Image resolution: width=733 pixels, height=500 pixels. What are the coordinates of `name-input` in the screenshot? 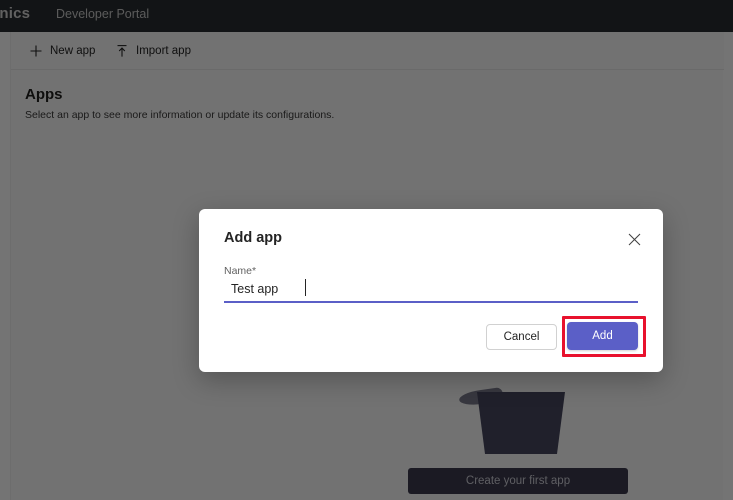 It's located at (431, 289).